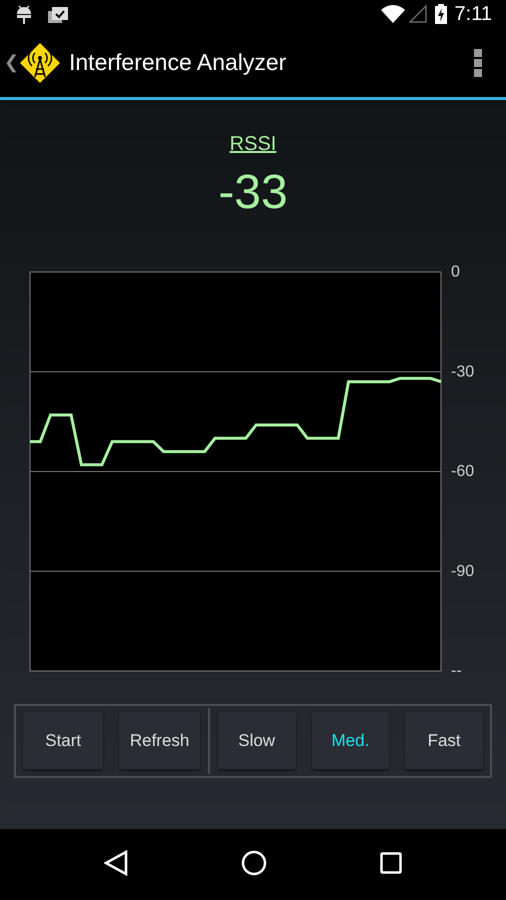  I want to click on app-title: Interference Analyzer, so click(178, 63).